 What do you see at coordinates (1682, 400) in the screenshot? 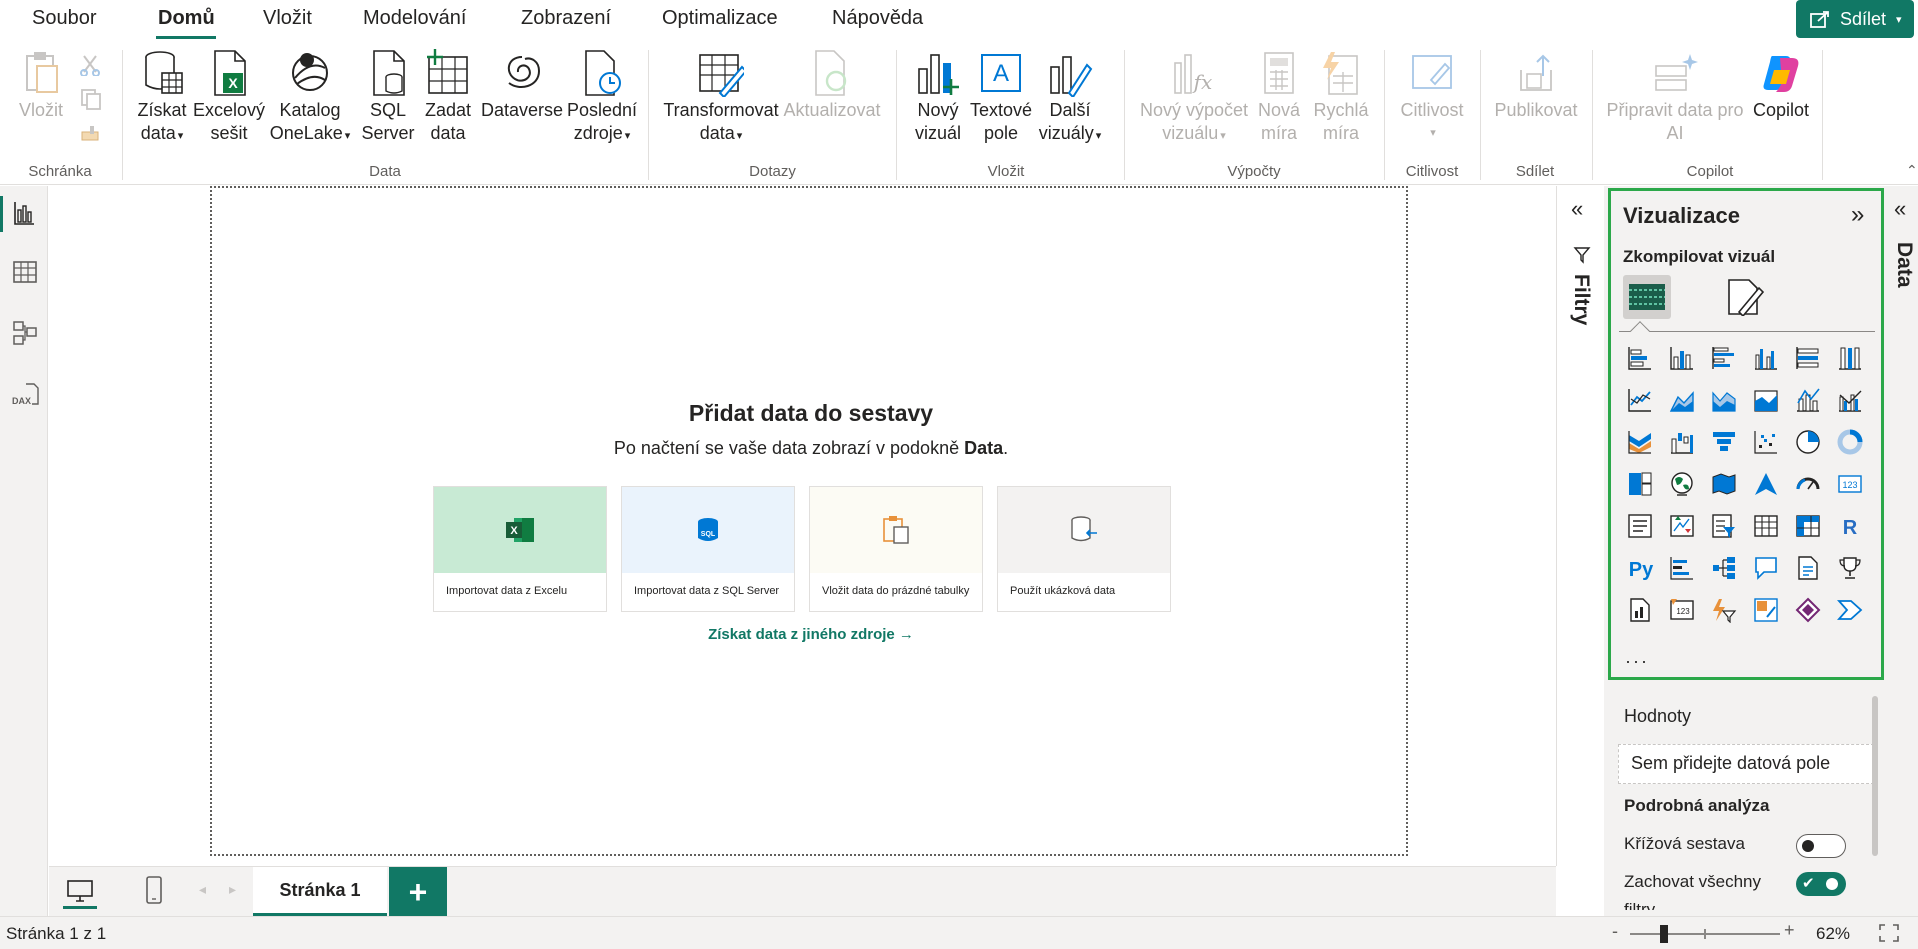
I see `area-chart-icon` at bounding box center [1682, 400].